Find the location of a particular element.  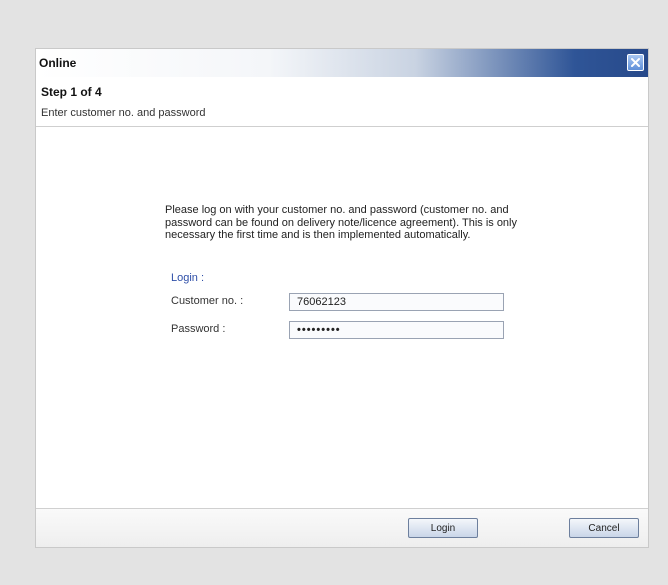

close-icon is located at coordinates (635, 62).